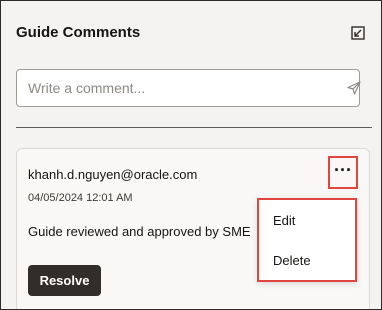 The height and width of the screenshot is (310, 382). I want to click on resolve-button: Resolve, so click(64, 280).